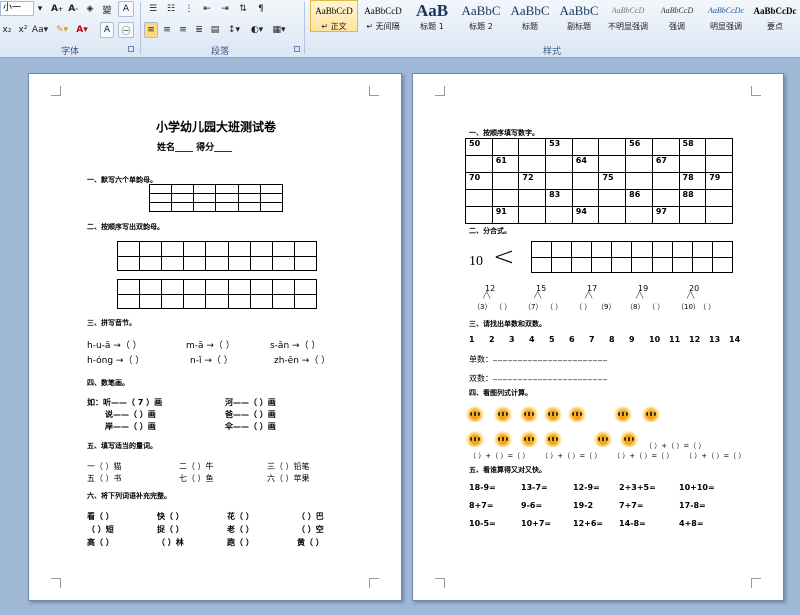 This screenshot has height=615, width=800. Describe the element at coordinates (57, 9) in the screenshot. I see `grow-font-icon: A +` at that location.